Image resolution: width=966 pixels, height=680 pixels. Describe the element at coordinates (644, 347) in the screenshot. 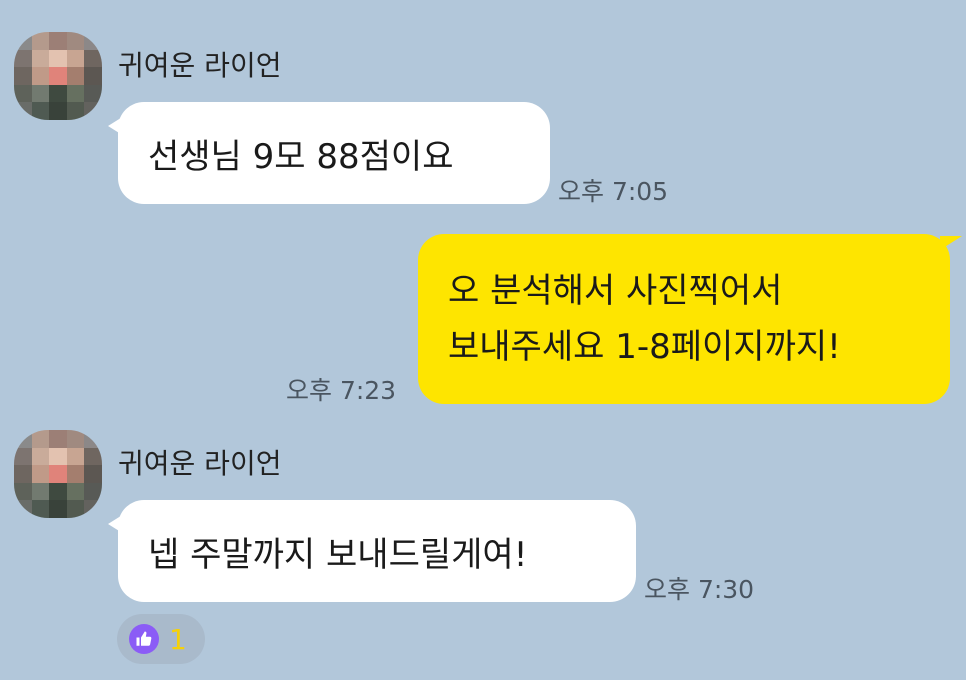

I see `message-text-line-2: 보내주세요 1-8페이지까지!` at that location.